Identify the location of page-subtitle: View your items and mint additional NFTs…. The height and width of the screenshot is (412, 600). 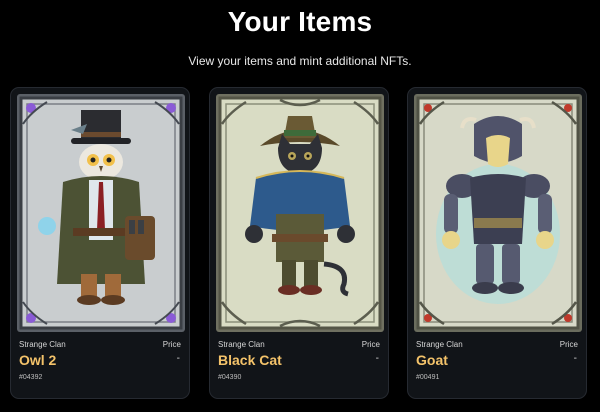
(300, 61).